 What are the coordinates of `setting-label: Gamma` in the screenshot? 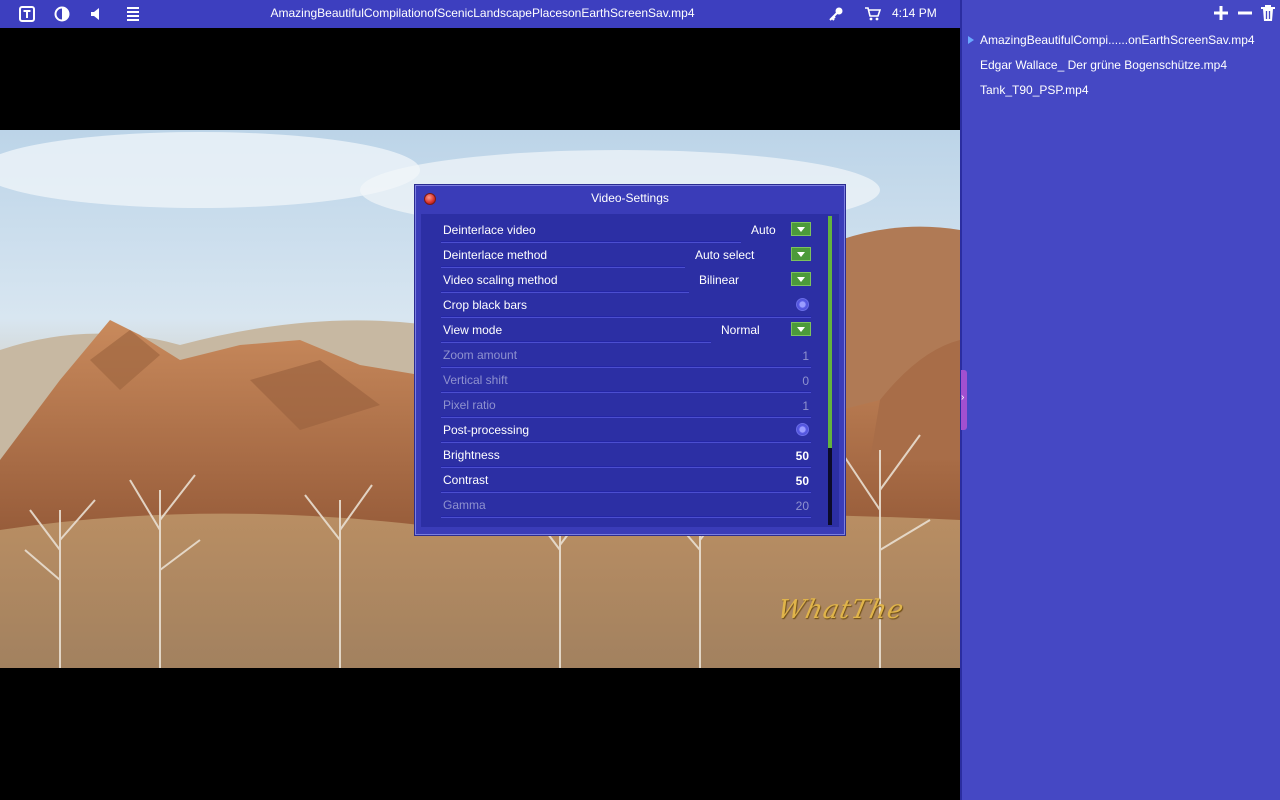 It's located at (464, 505).